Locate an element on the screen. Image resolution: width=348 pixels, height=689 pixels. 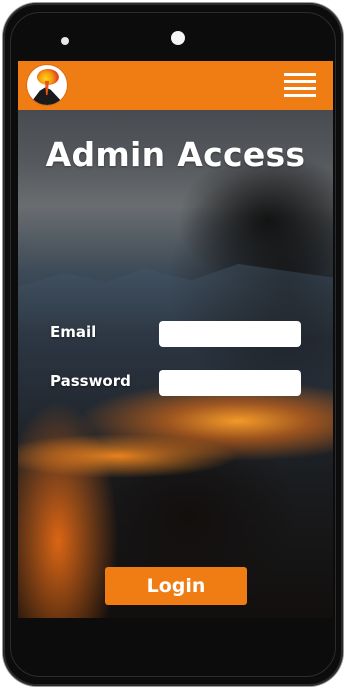
email-field is located at coordinates (230, 334).